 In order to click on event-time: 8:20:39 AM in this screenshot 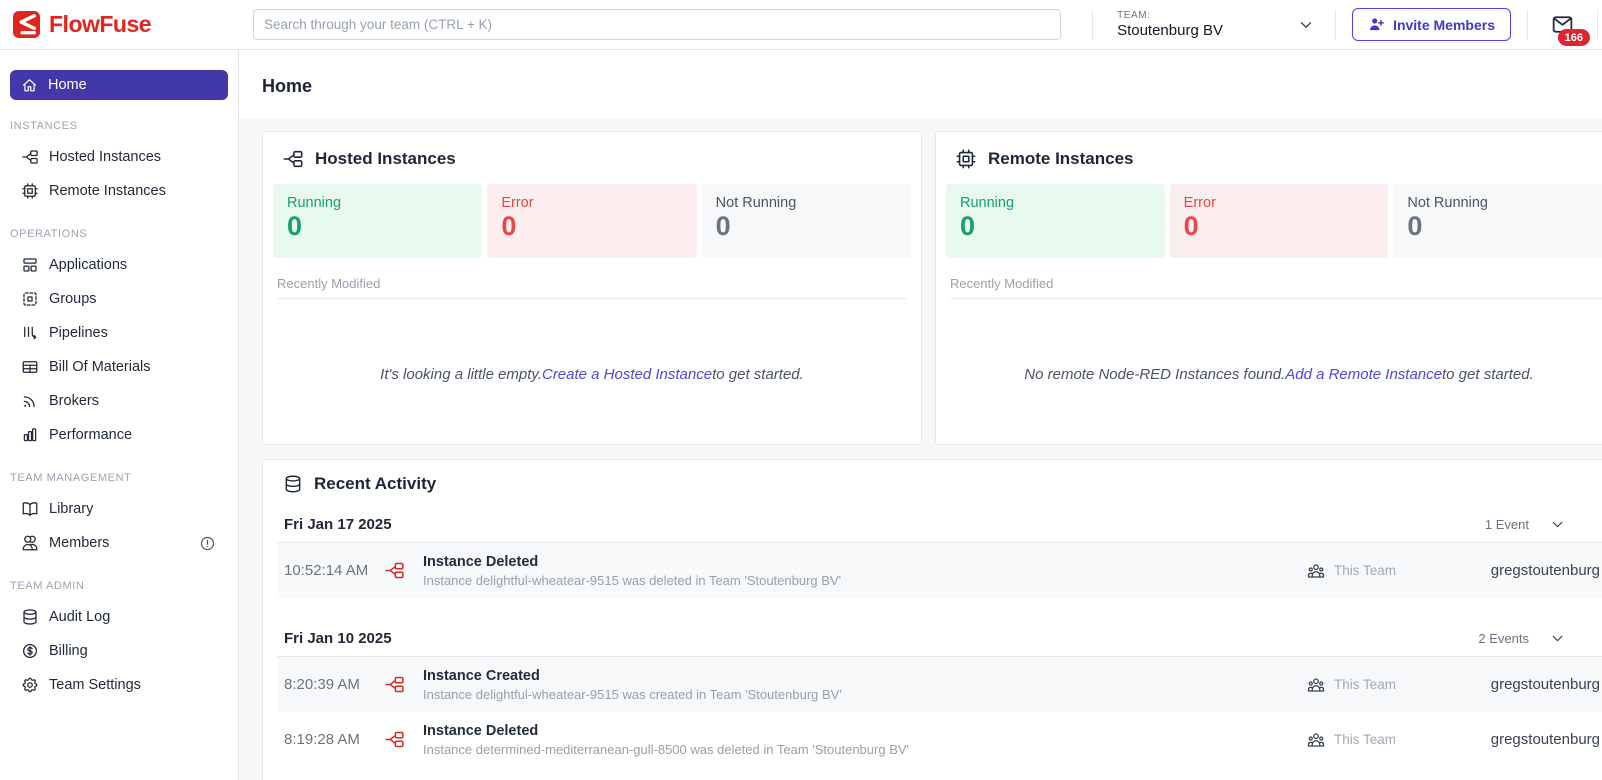, I will do `click(322, 684)`.